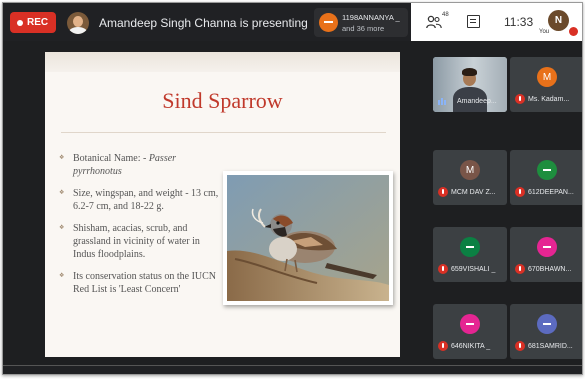 This screenshot has width=585, height=379. Describe the element at coordinates (203, 23) in the screenshot. I see `presenting-text: Amandeep Singh Channa is presenting` at that location.